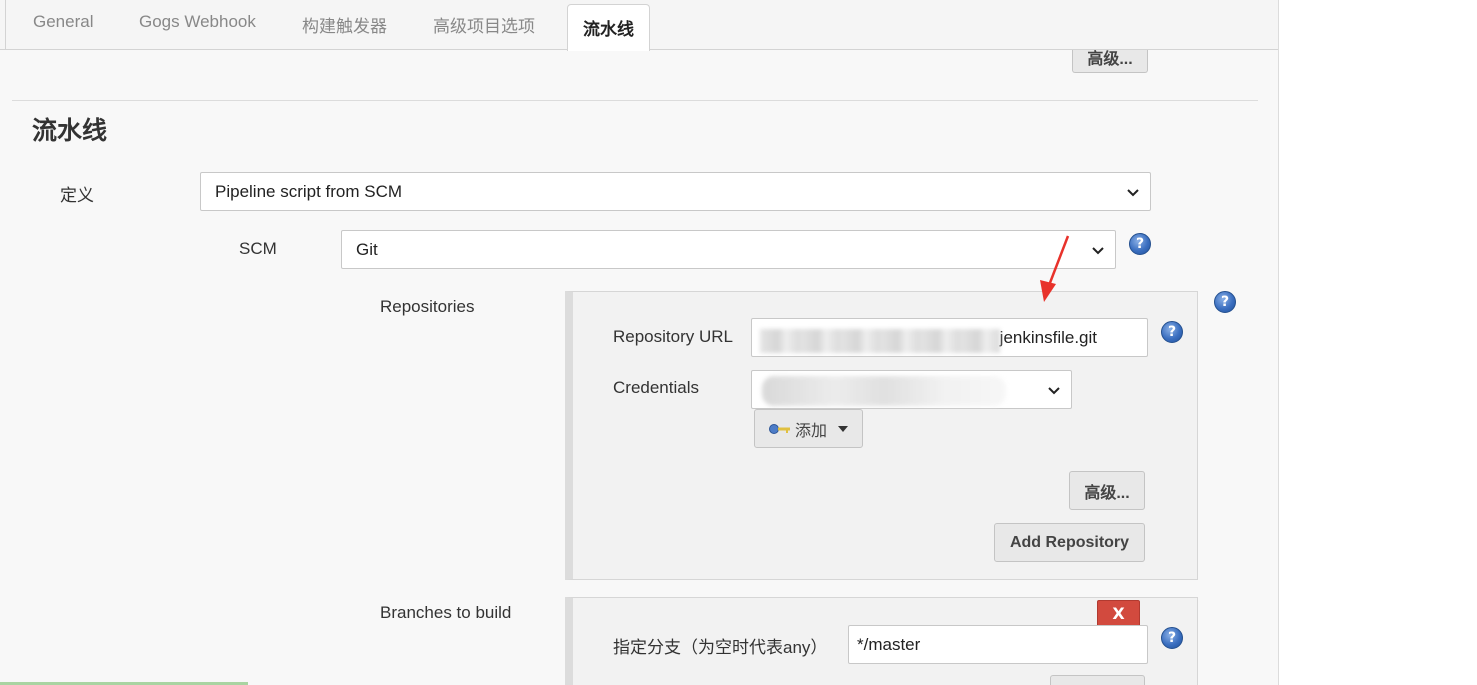 The image size is (1477, 685). Describe the element at coordinates (309, 191) in the screenshot. I see `definition-select-value: Pipeline script from SCM` at that location.